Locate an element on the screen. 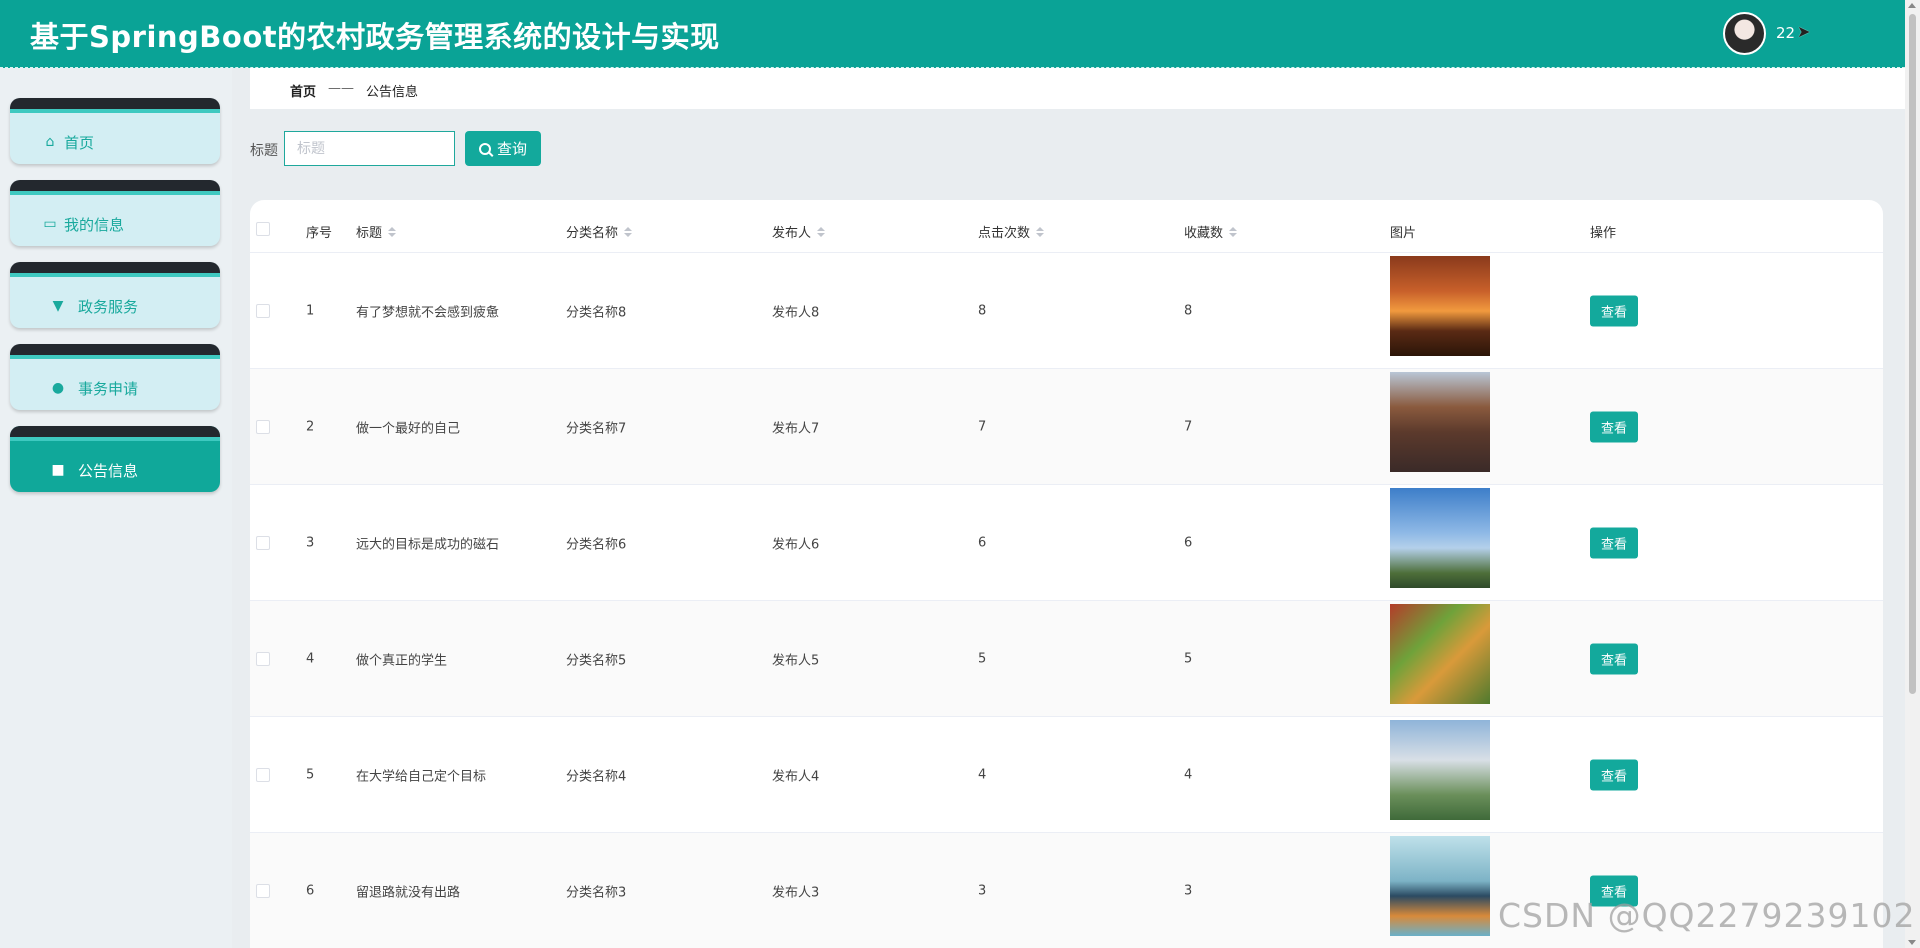  cell-category: 分类名称6 is located at coordinates (596, 544).